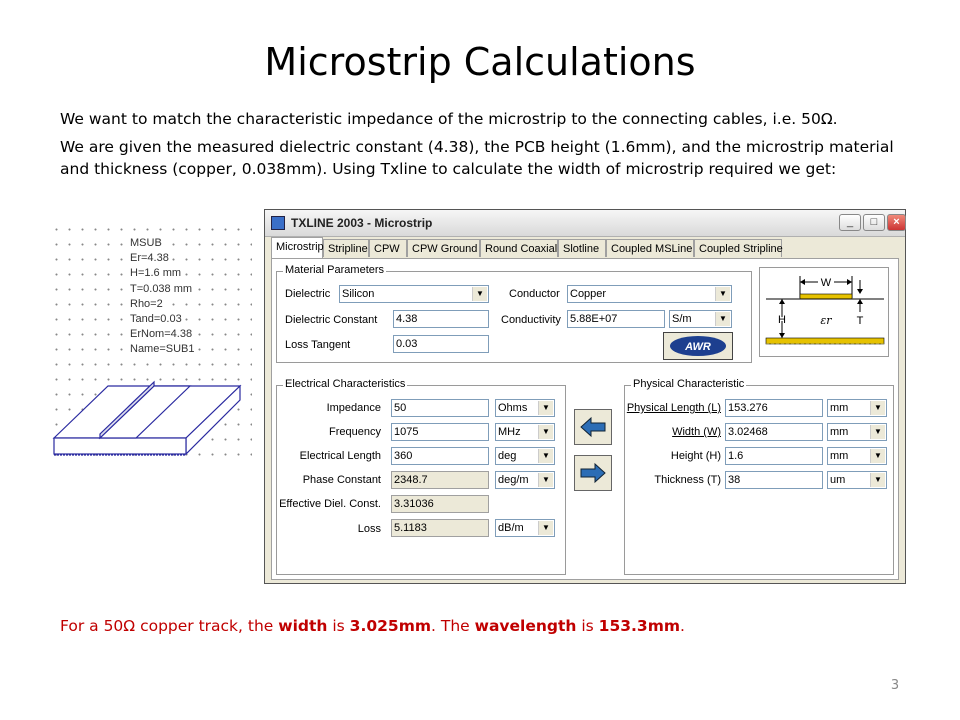  I want to click on dielectric-constant-label: Dielectric Constant, so click(331, 320).